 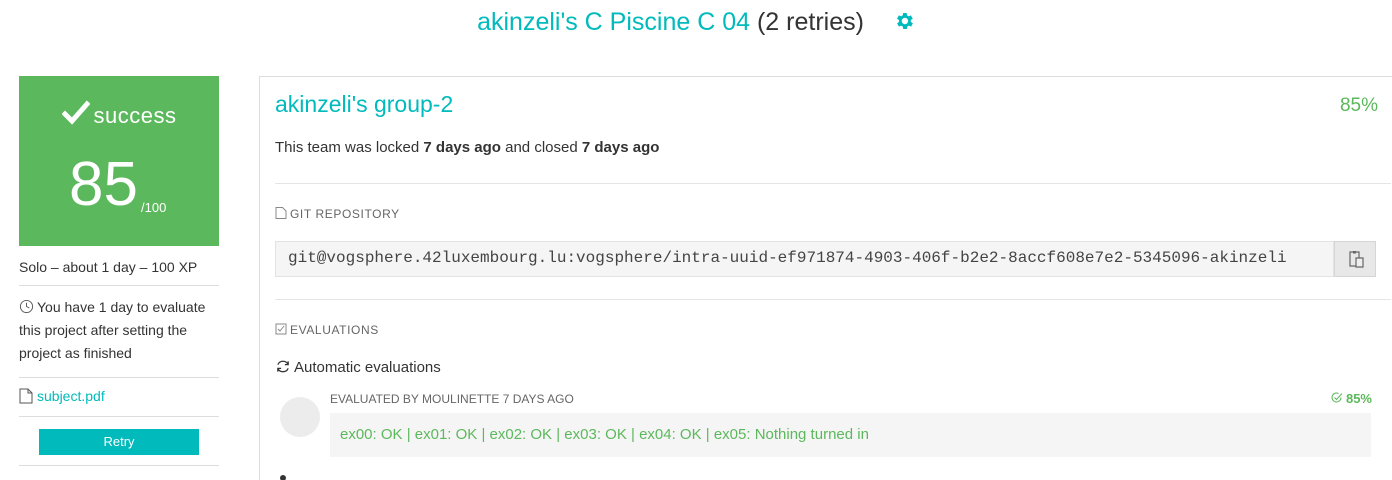 I want to click on final-mark: 85, so click(x=103, y=184).